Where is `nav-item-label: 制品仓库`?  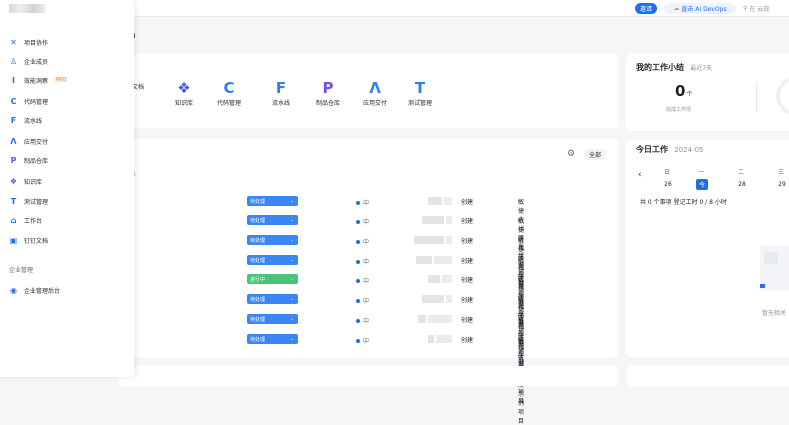 nav-item-label: 制品仓库 is located at coordinates (36, 161).